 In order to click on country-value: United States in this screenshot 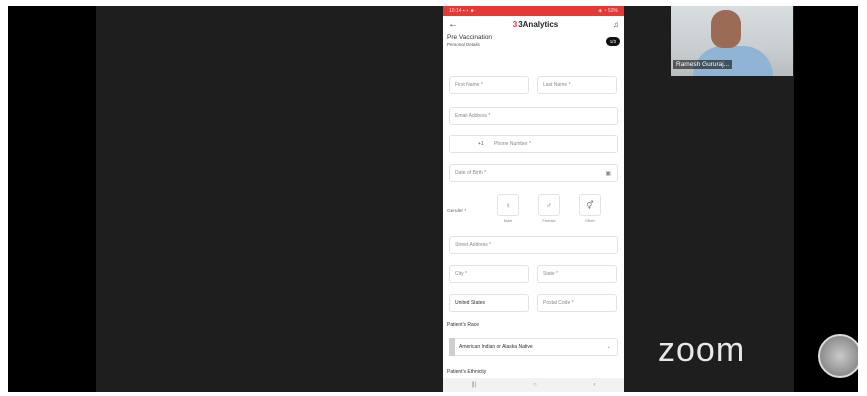, I will do `click(470, 303)`.